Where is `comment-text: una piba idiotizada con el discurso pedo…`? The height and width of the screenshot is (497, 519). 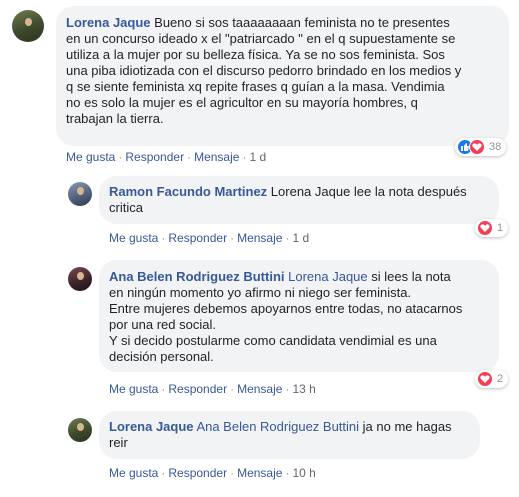
comment-text: una piba idiotizada con el discurso pedo… is located at coordinates (264, 70).